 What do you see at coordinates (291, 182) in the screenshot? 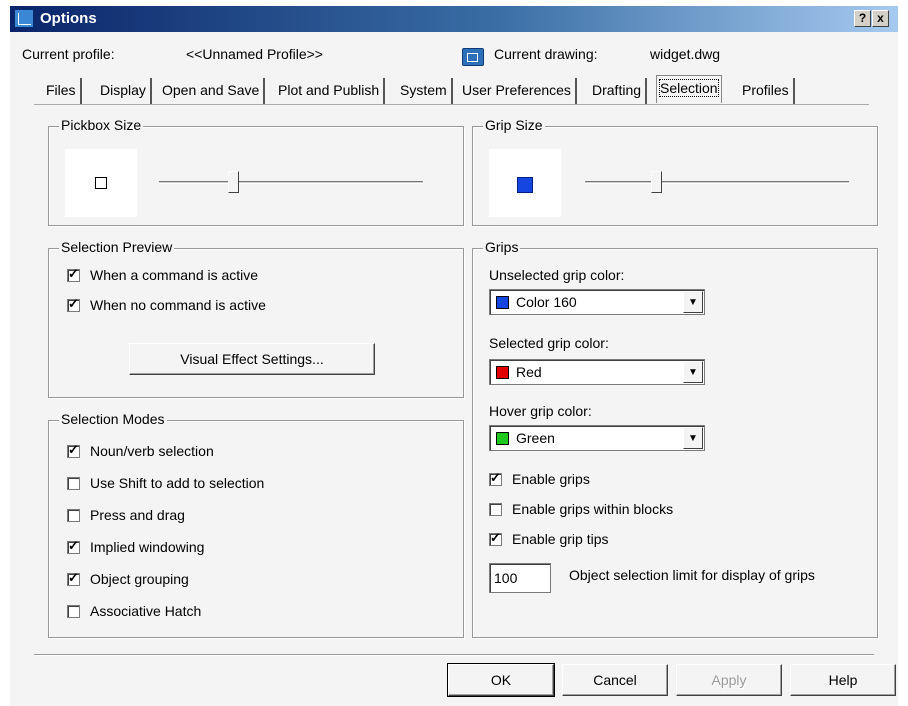
I see `pickbox-slider-track` at bounding box center [291, 182].